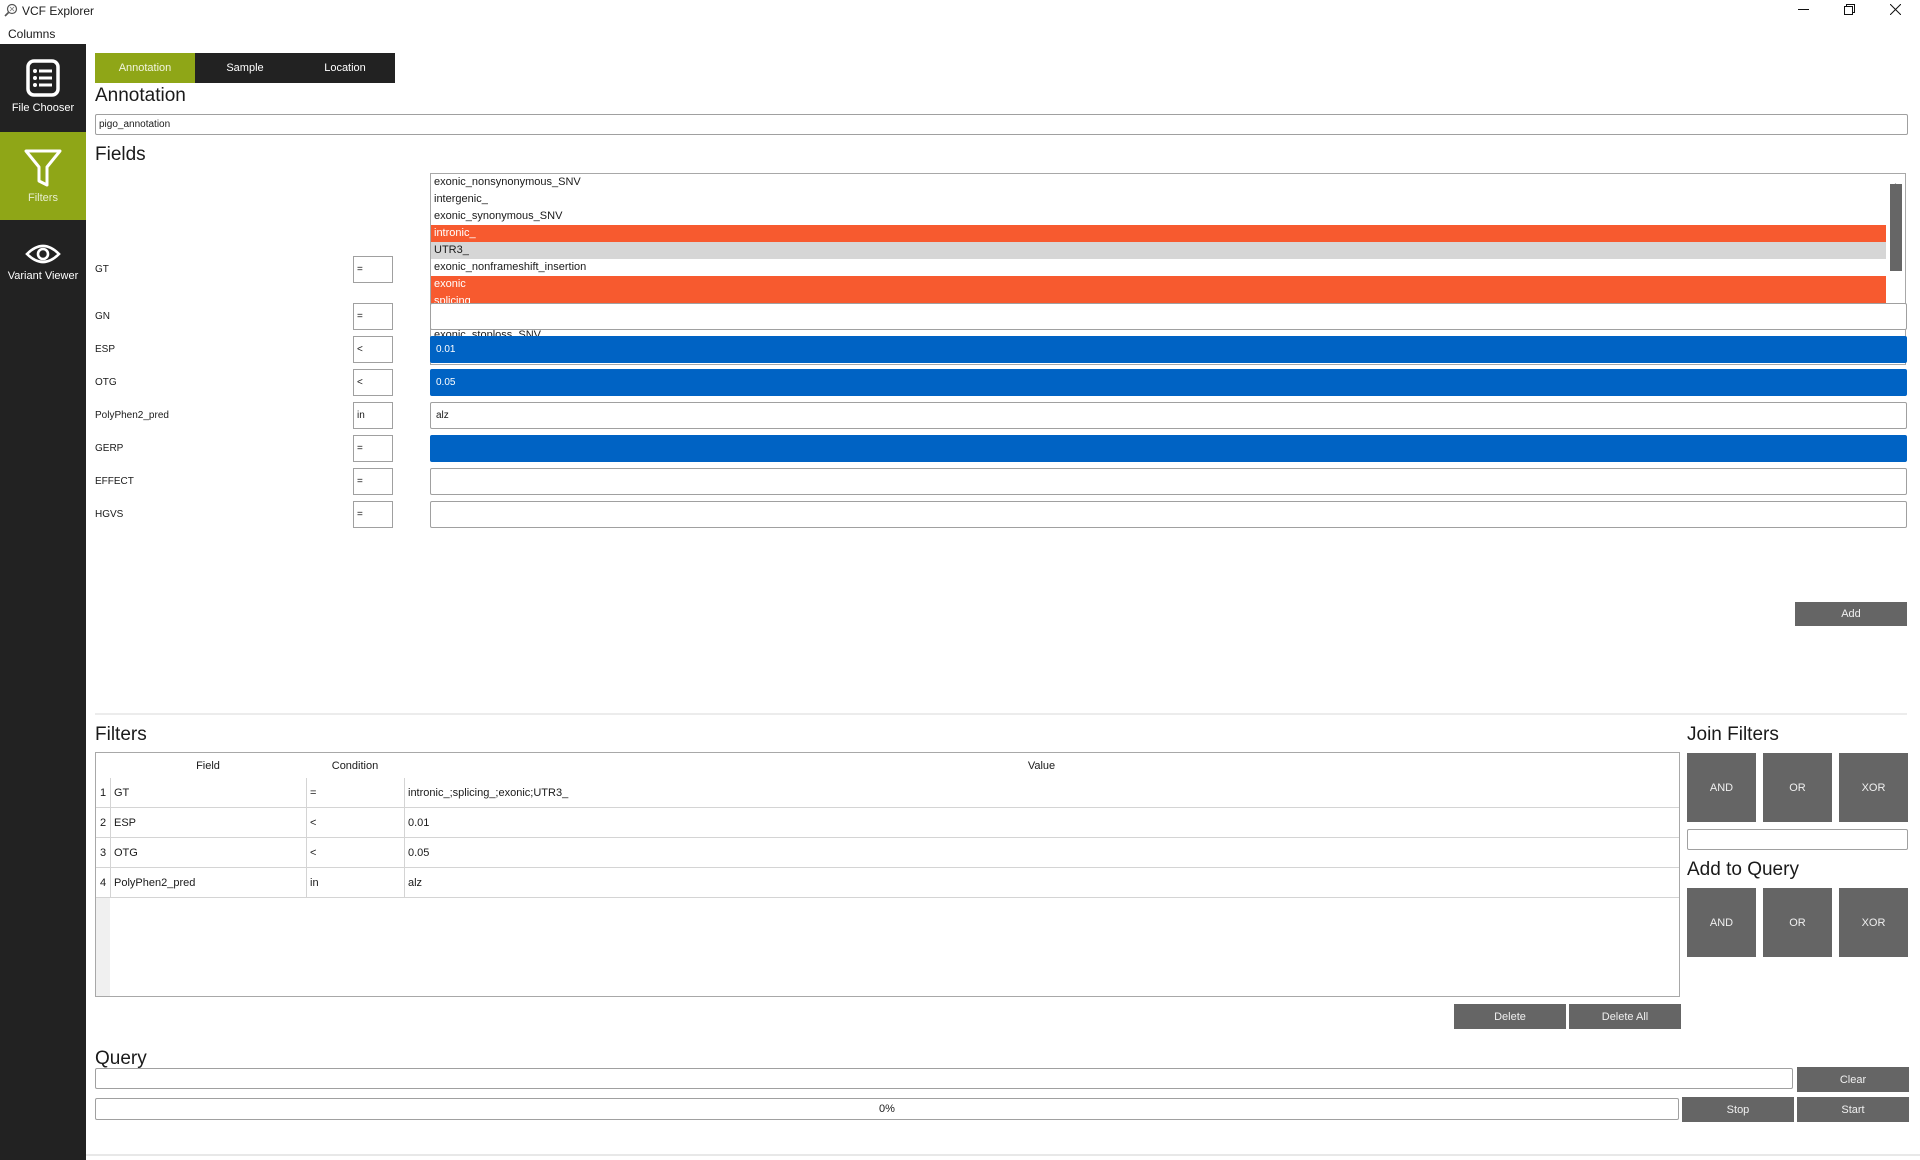 This screenshot has height=1160, width=1920. Describe the element at coordinates (1168, 448) in the screenshot. I see `gerp-value-input` at that location.